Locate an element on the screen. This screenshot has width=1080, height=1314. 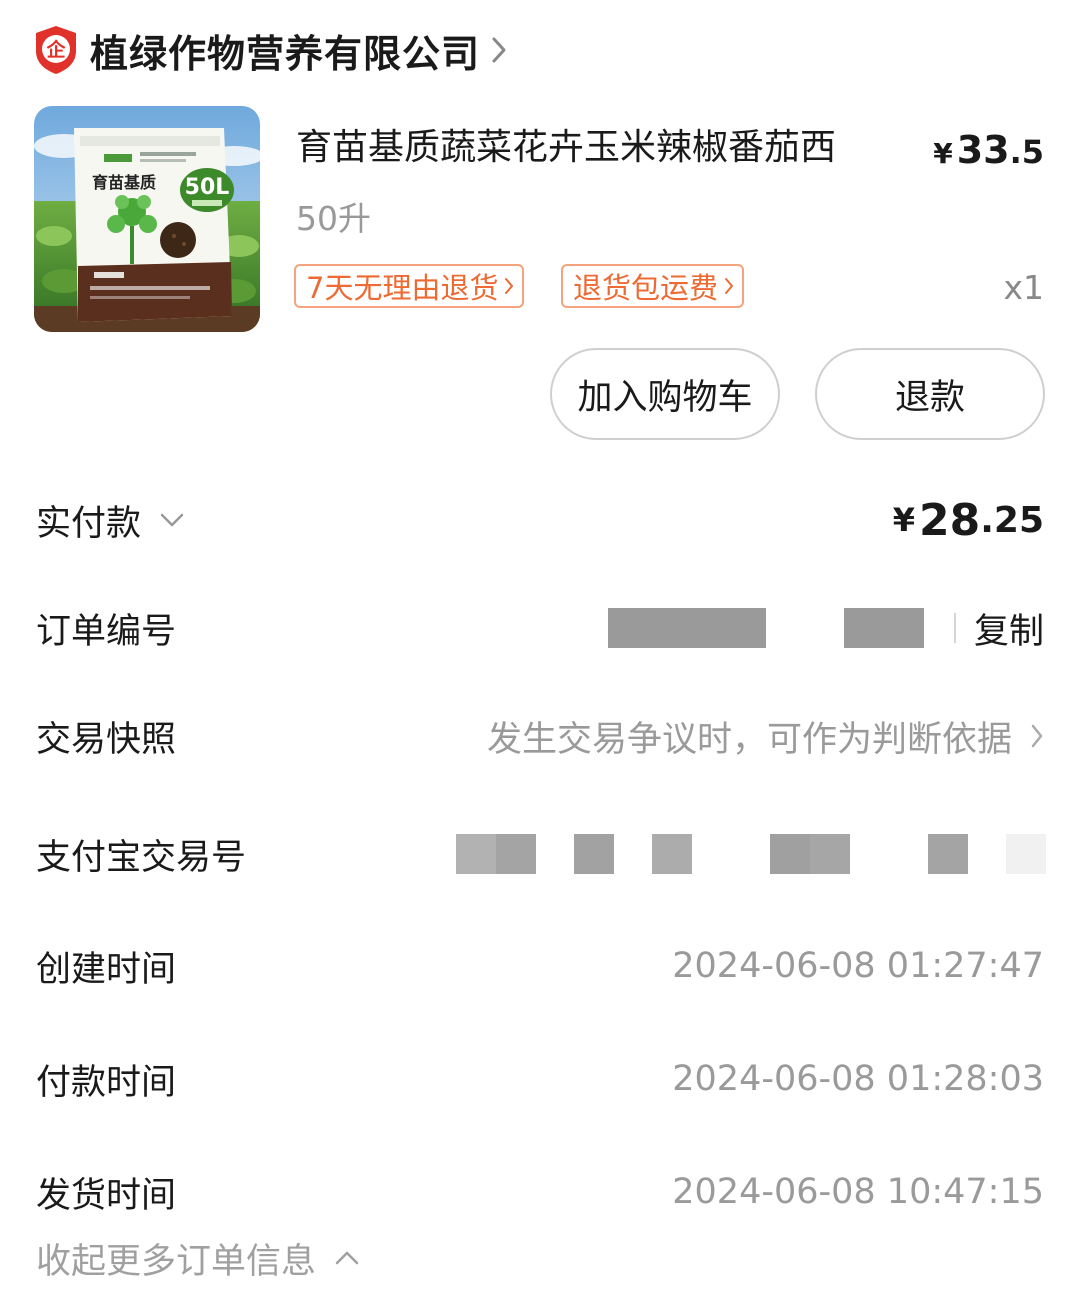
row-shipped-time: 发货时间 2024-06-08 10:47:15 is located at coordinates (540, 1192).